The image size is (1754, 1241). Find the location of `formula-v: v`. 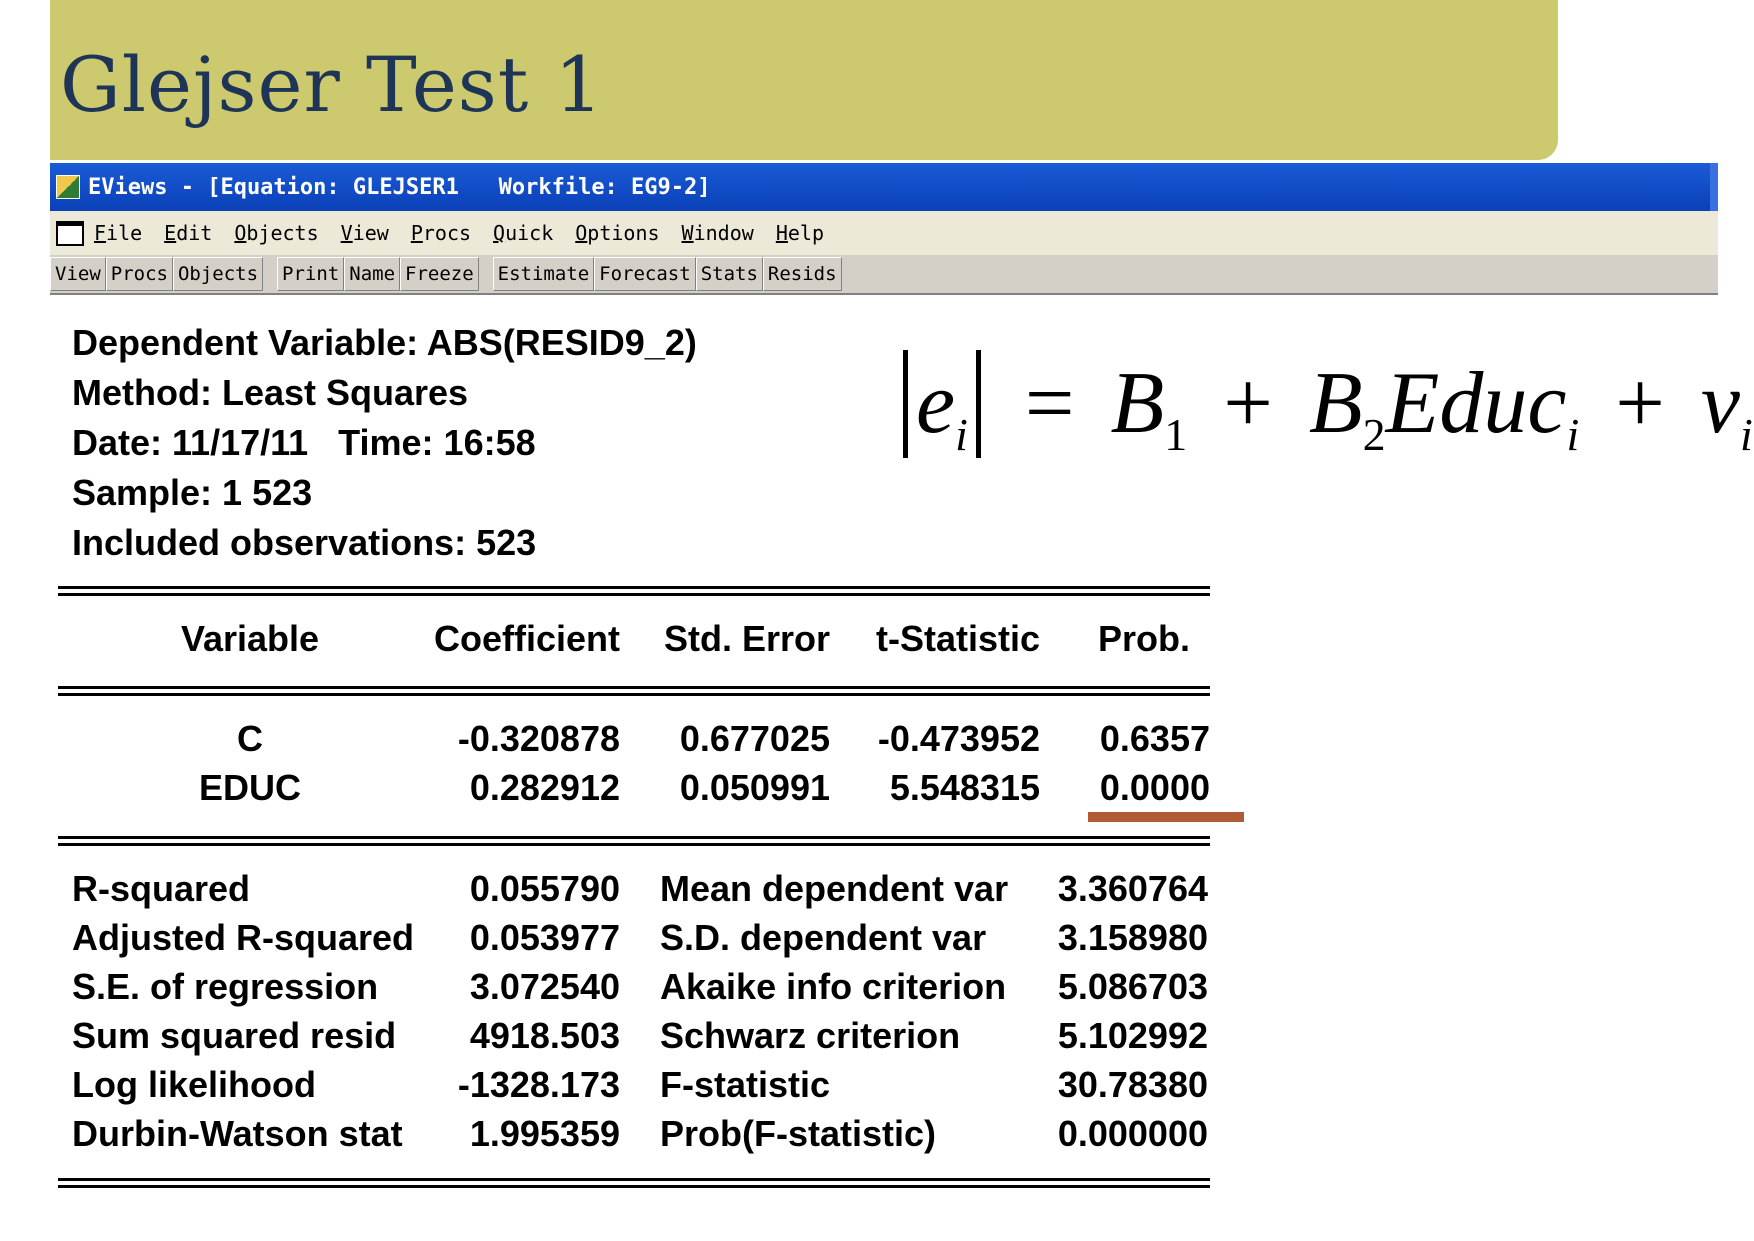

formula-v: v is located at coordinates (1720, 403).